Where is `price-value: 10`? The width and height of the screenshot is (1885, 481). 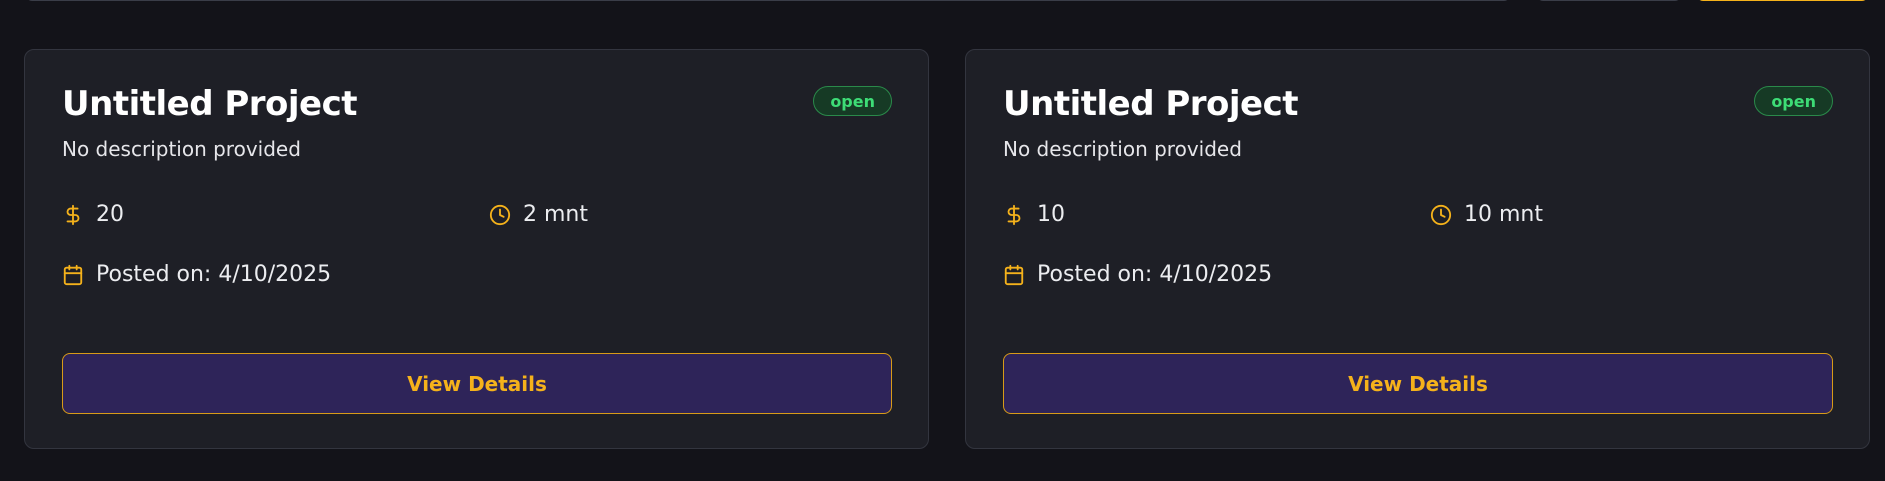
price-value: 10 is located at coordinates (1051, 214).